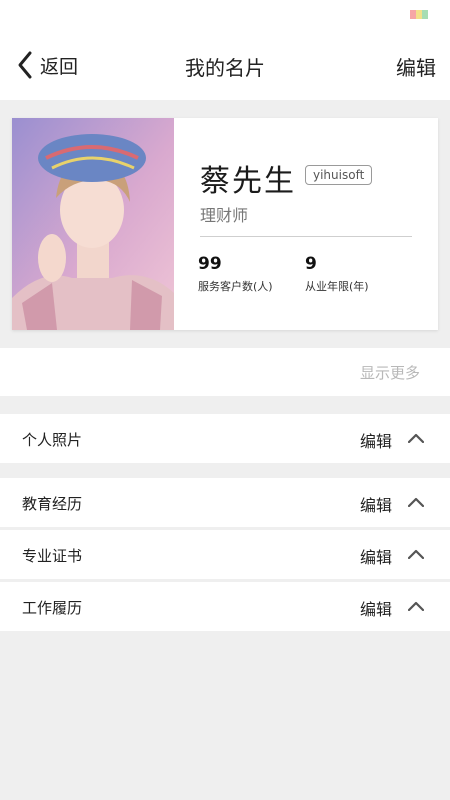 This screenshot has width=450, height=800. I want to click on battery-icon, so click(419, 14).